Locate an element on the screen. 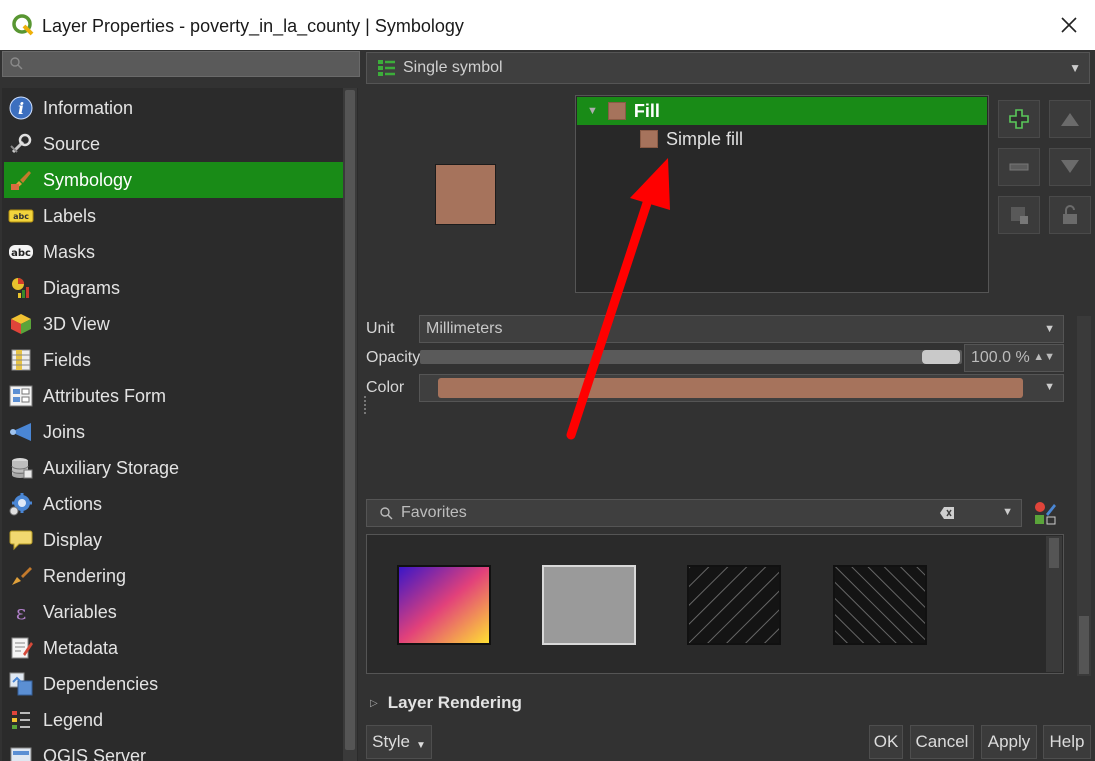 The image size is (1095, 761). sidebar-item-masks: abc Masks is located at coordinates (174, 252).